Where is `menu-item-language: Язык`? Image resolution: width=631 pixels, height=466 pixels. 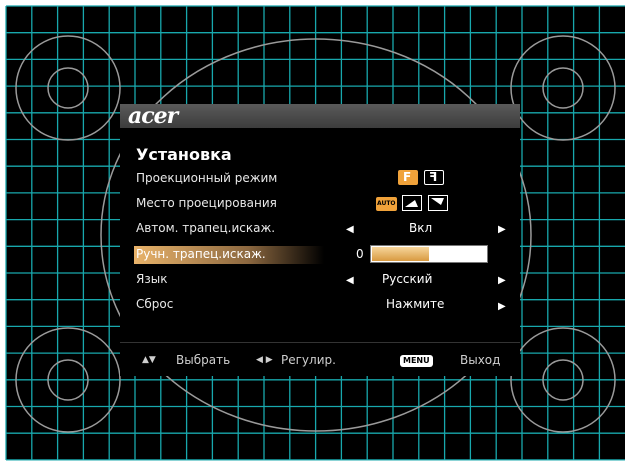
menu-item-language: Язык is located at coordinates (151, 279).